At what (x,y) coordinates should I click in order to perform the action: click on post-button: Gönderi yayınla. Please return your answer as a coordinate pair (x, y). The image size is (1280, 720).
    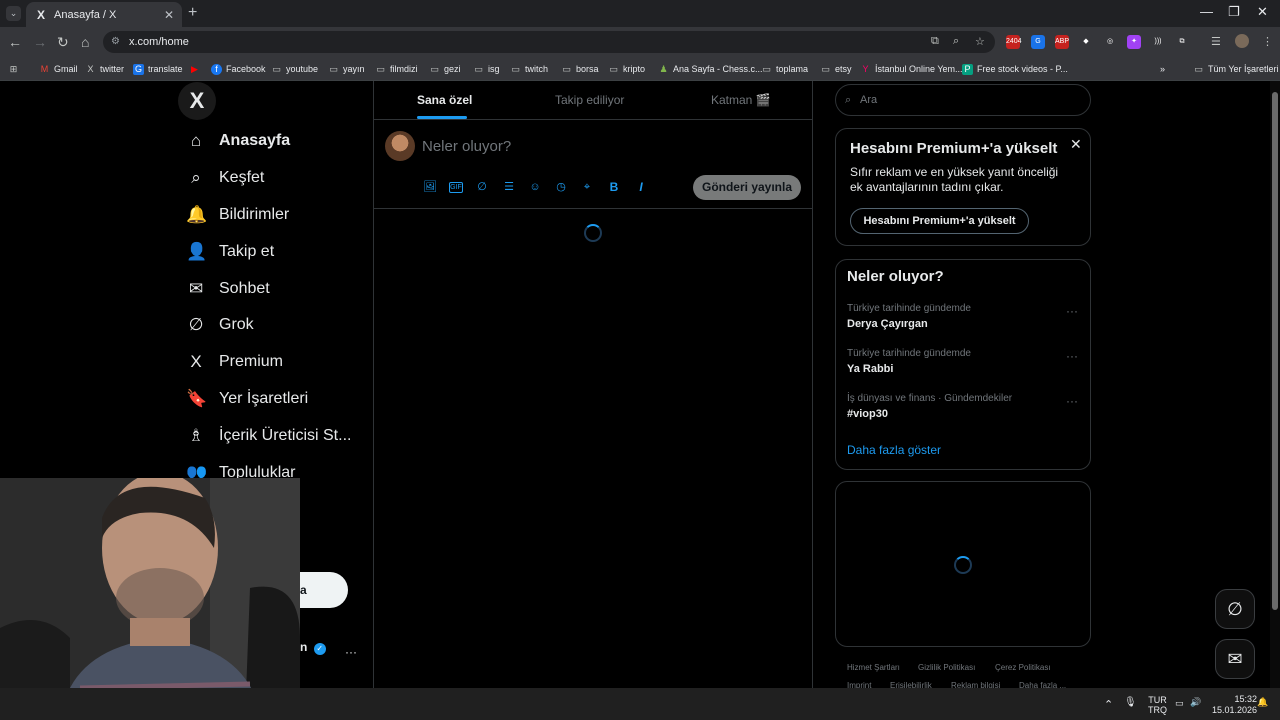
    Looking at the image, I should click on (747, 187).